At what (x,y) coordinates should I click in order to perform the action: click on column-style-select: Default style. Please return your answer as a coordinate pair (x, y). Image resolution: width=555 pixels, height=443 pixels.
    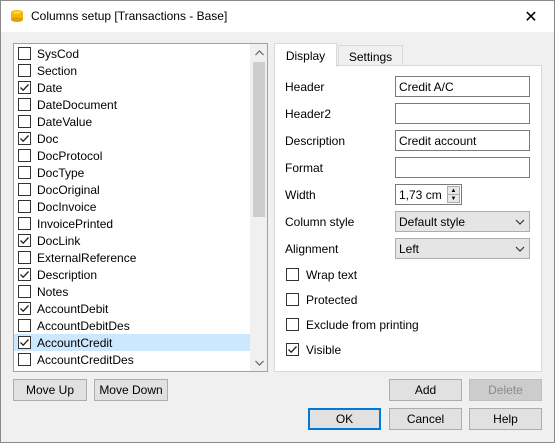
    Looking at the image, I should click on (462, 221).